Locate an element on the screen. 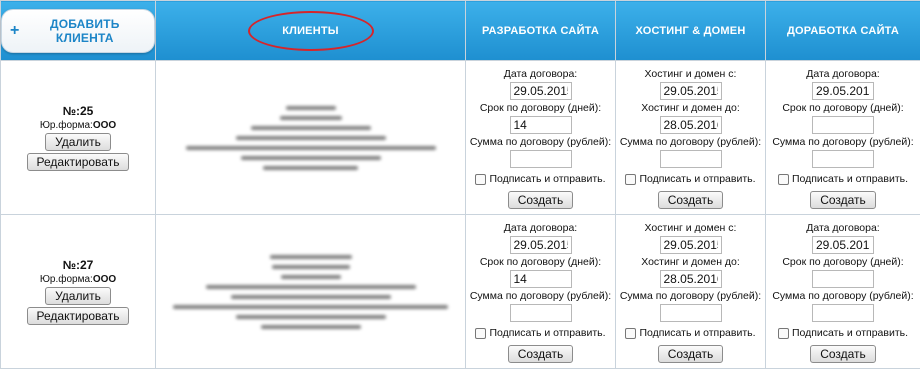 Image resolution: width=920 pixels, height=372 pixels. dev-column-header: РАЗРАБОТКА САЙТА is located at coordinates (540, 30).